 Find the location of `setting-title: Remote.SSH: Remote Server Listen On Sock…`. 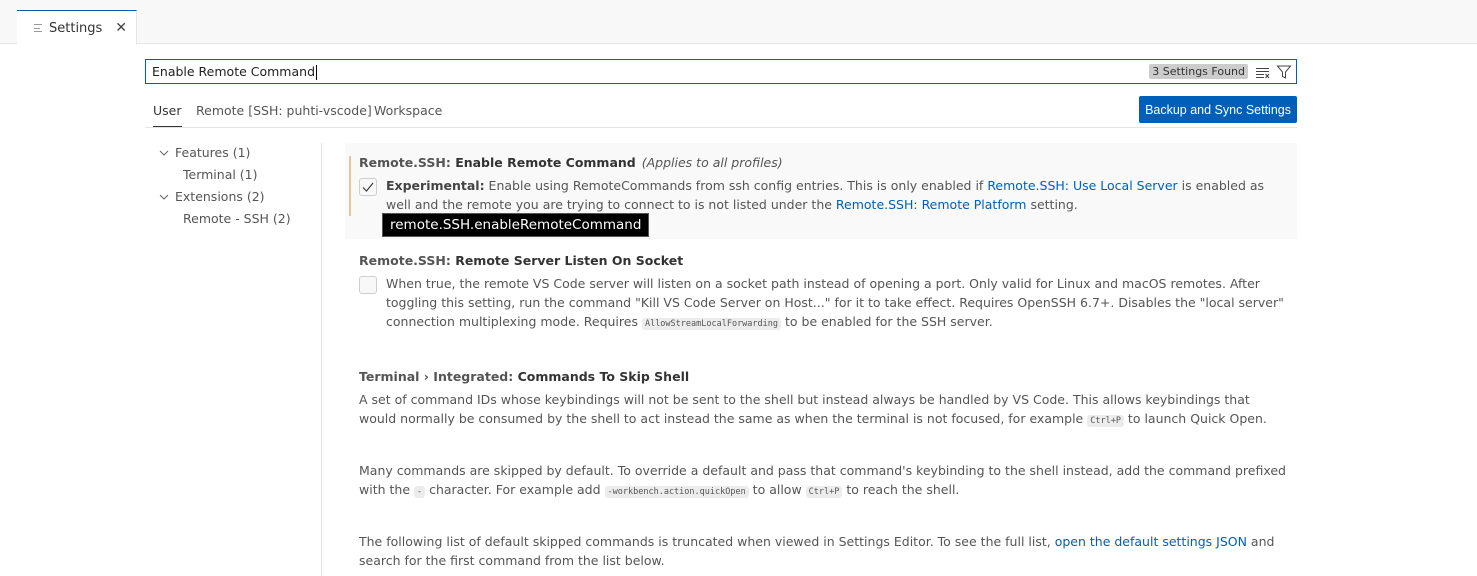

setting-title: Remote.SSH: Remote Server Listen On Sock… is located at coordinates (521, 260).